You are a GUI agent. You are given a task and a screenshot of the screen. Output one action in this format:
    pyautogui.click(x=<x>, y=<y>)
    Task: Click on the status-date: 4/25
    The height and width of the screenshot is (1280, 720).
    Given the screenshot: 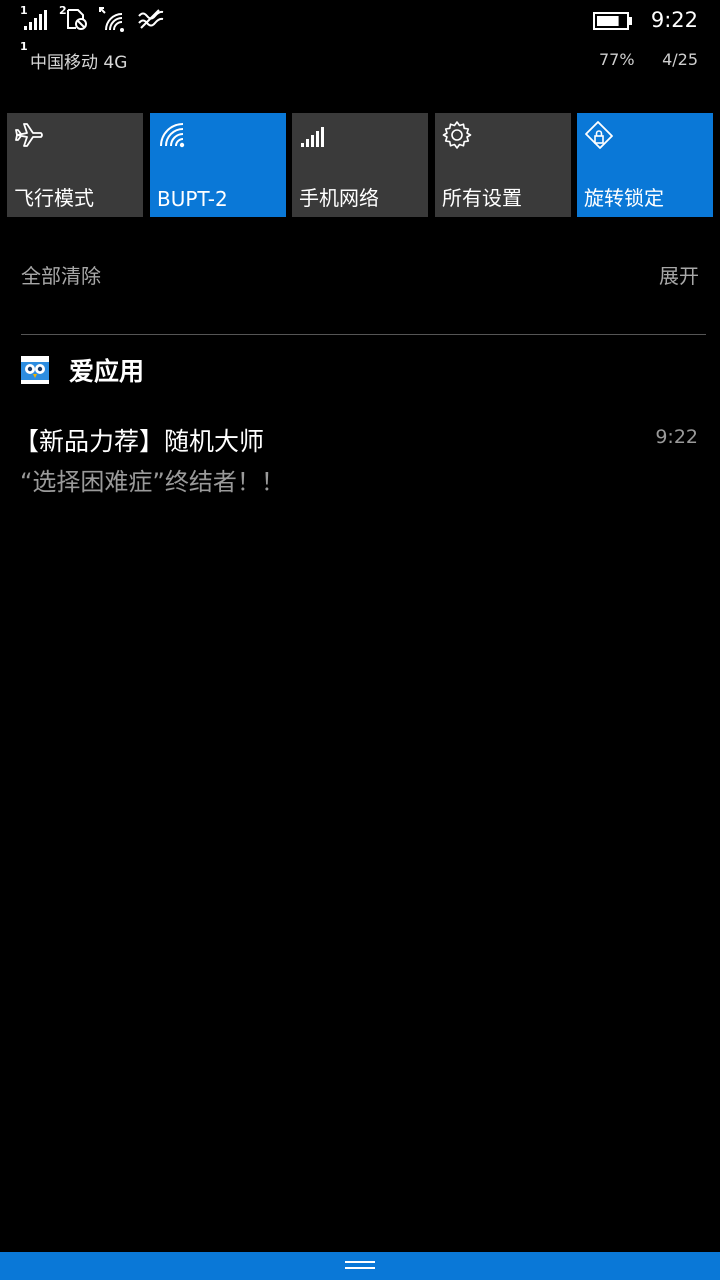 What is the action you would take?
    pyautogui.click(x=680, y=59)
    